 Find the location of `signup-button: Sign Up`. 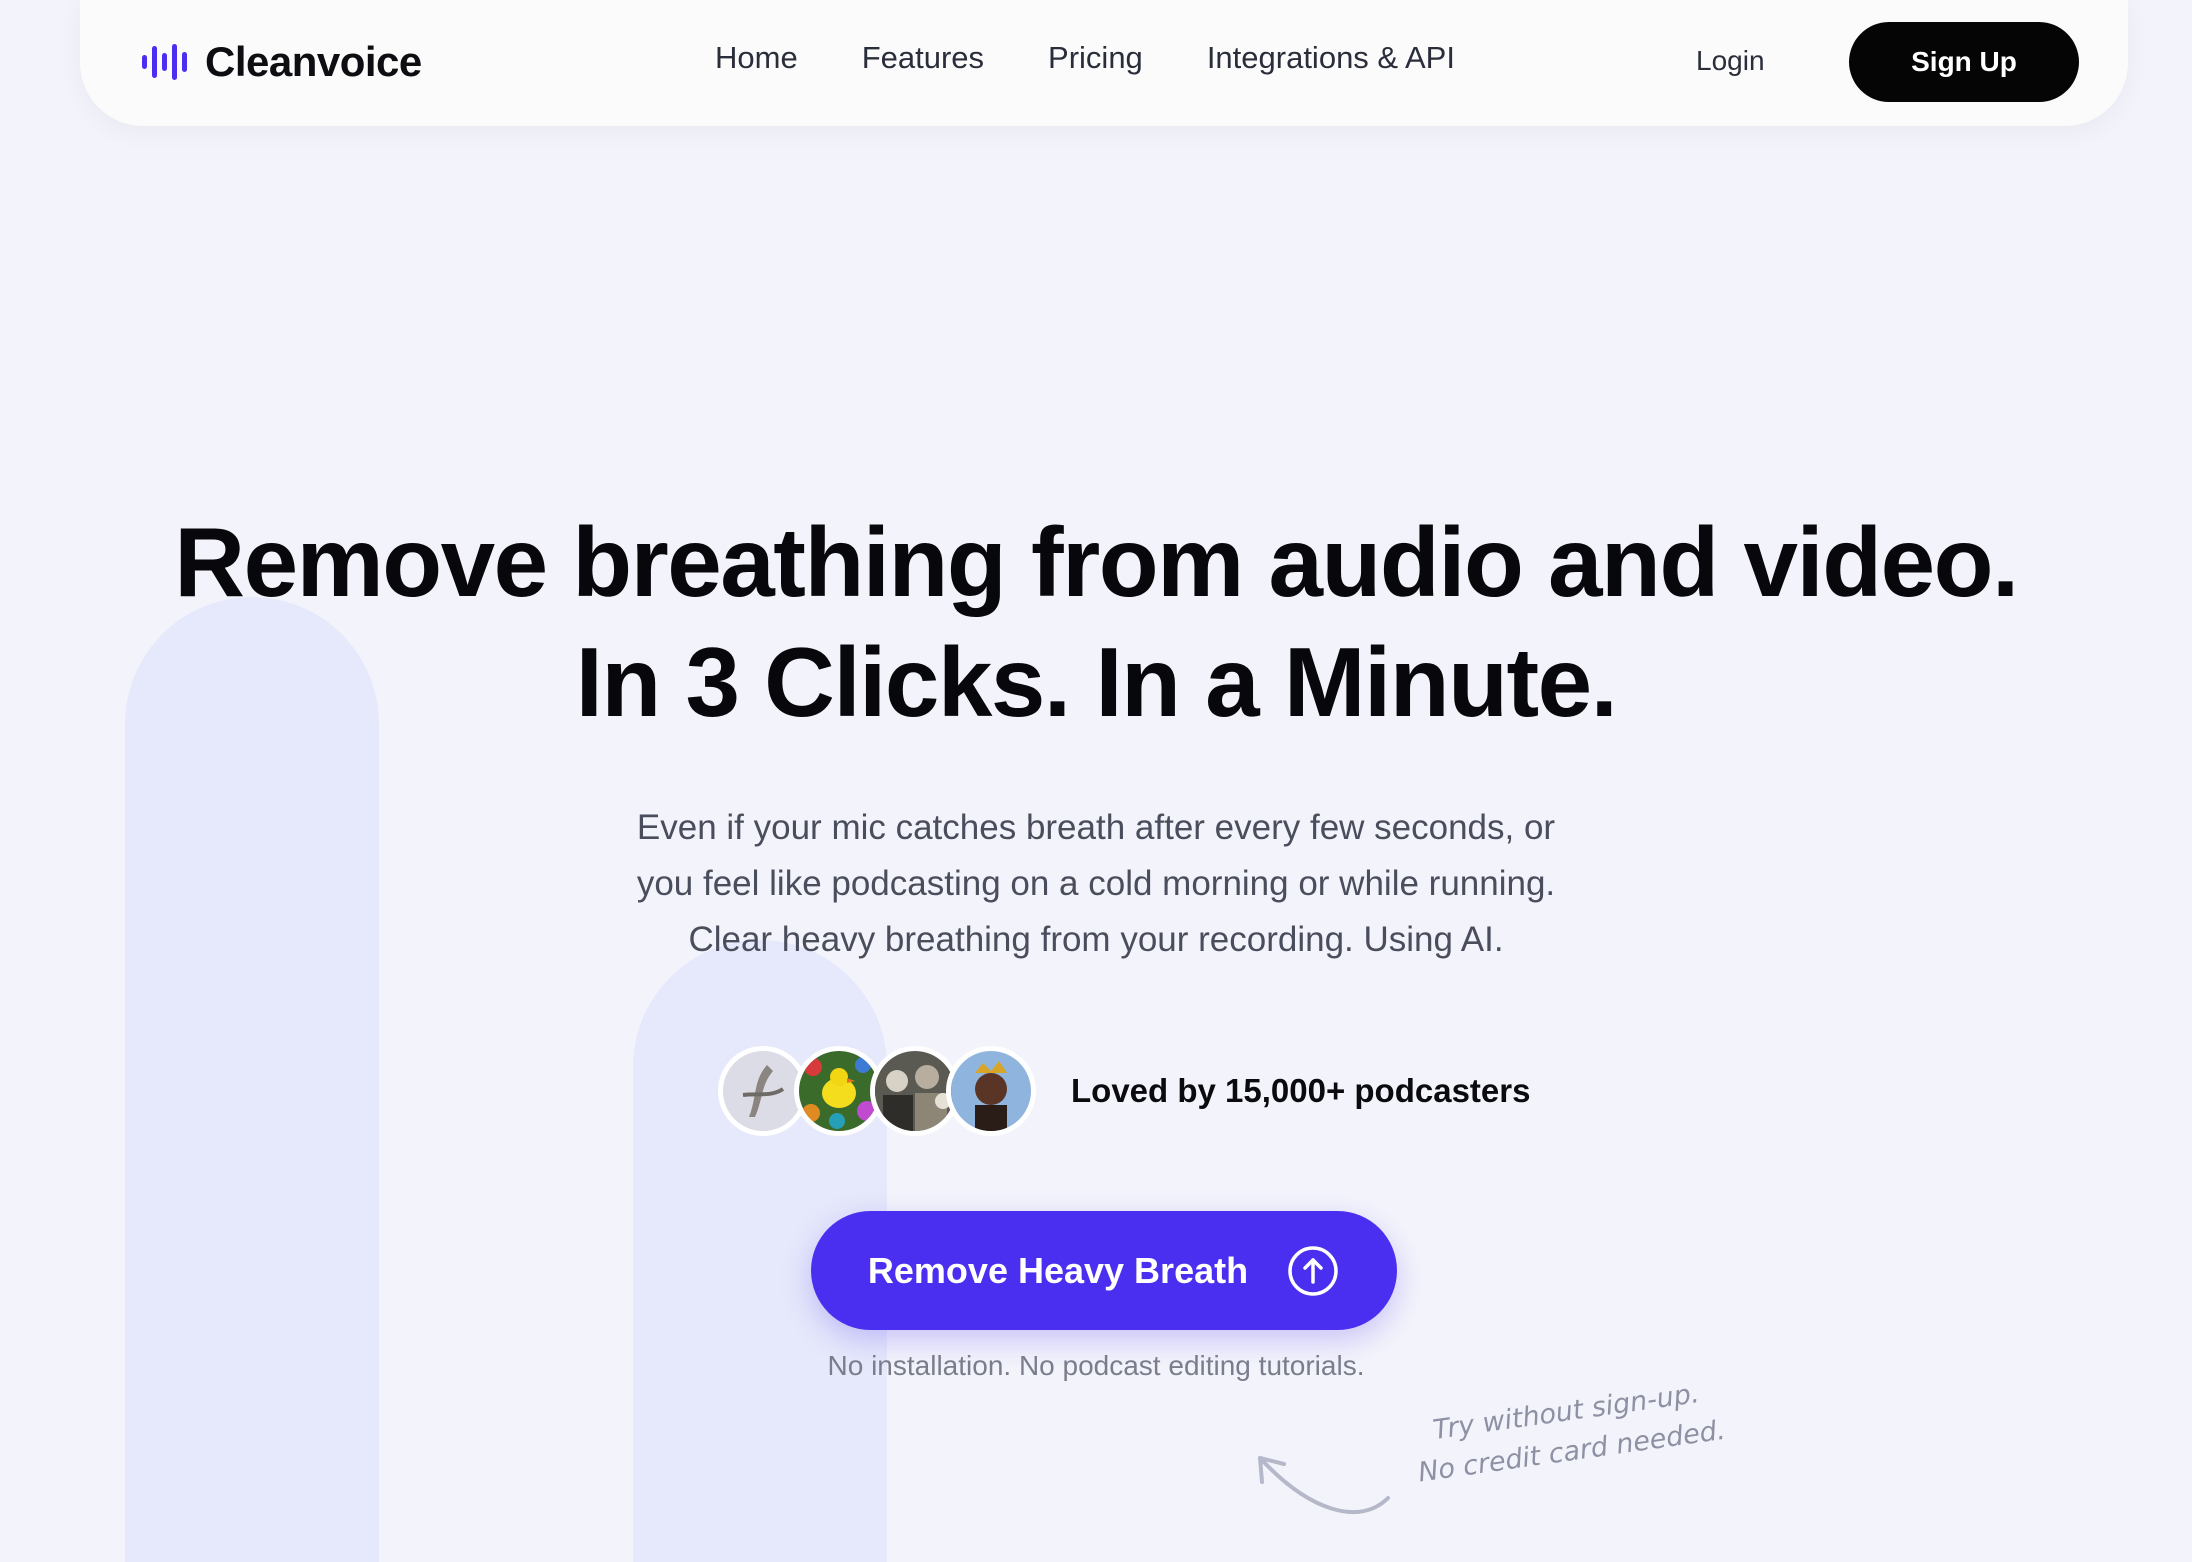

signup-button: Sign Up is located at coordinates (1964, 62).